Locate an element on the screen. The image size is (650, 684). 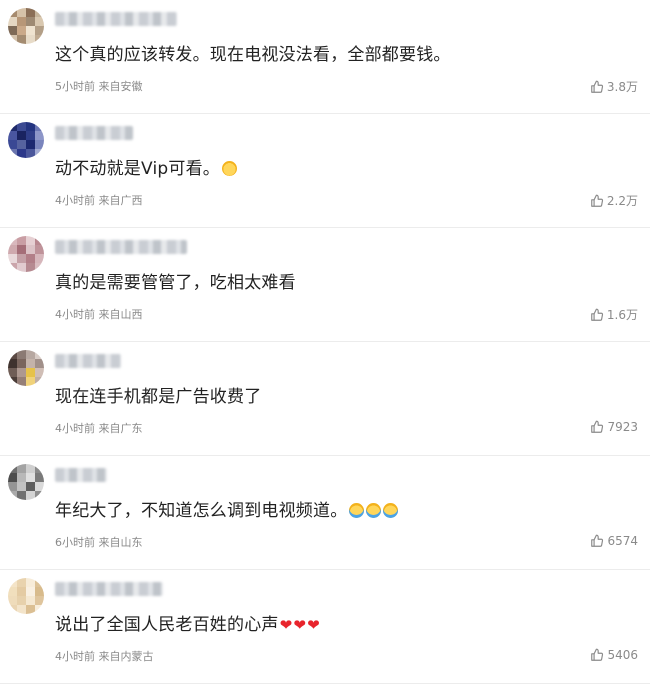
like-button: 6574 is located at coordinates (614, 541).